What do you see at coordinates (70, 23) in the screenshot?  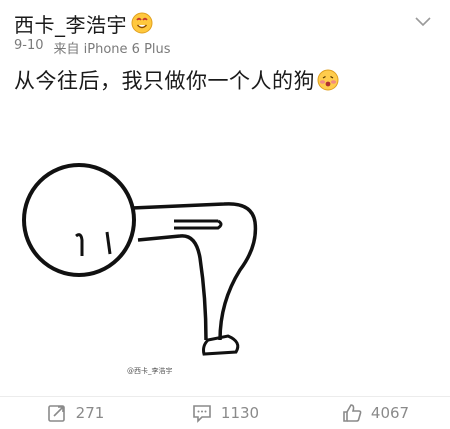 I see `author-name: 西卡_李浩宇` at bounding box center [70, 23].